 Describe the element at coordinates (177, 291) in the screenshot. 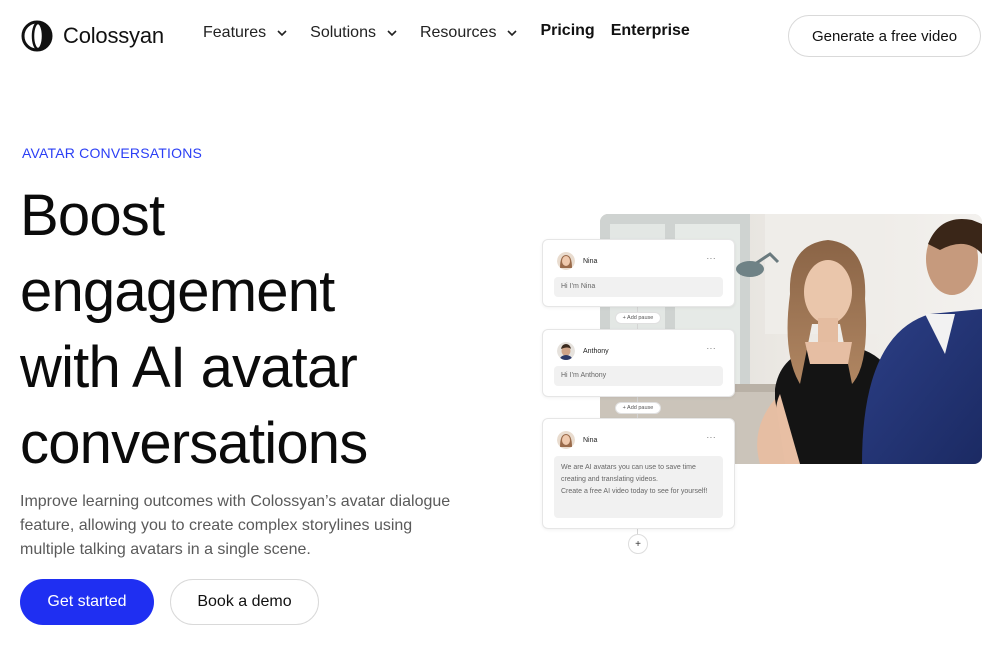

I see `headline-line: engagement` at that location.